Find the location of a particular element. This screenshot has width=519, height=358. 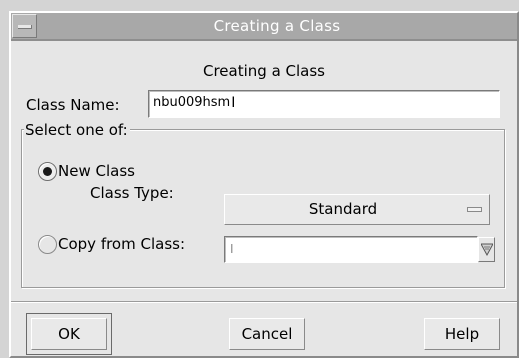

copy-from-class-dropdown-button is located at coordinates (486, 249).